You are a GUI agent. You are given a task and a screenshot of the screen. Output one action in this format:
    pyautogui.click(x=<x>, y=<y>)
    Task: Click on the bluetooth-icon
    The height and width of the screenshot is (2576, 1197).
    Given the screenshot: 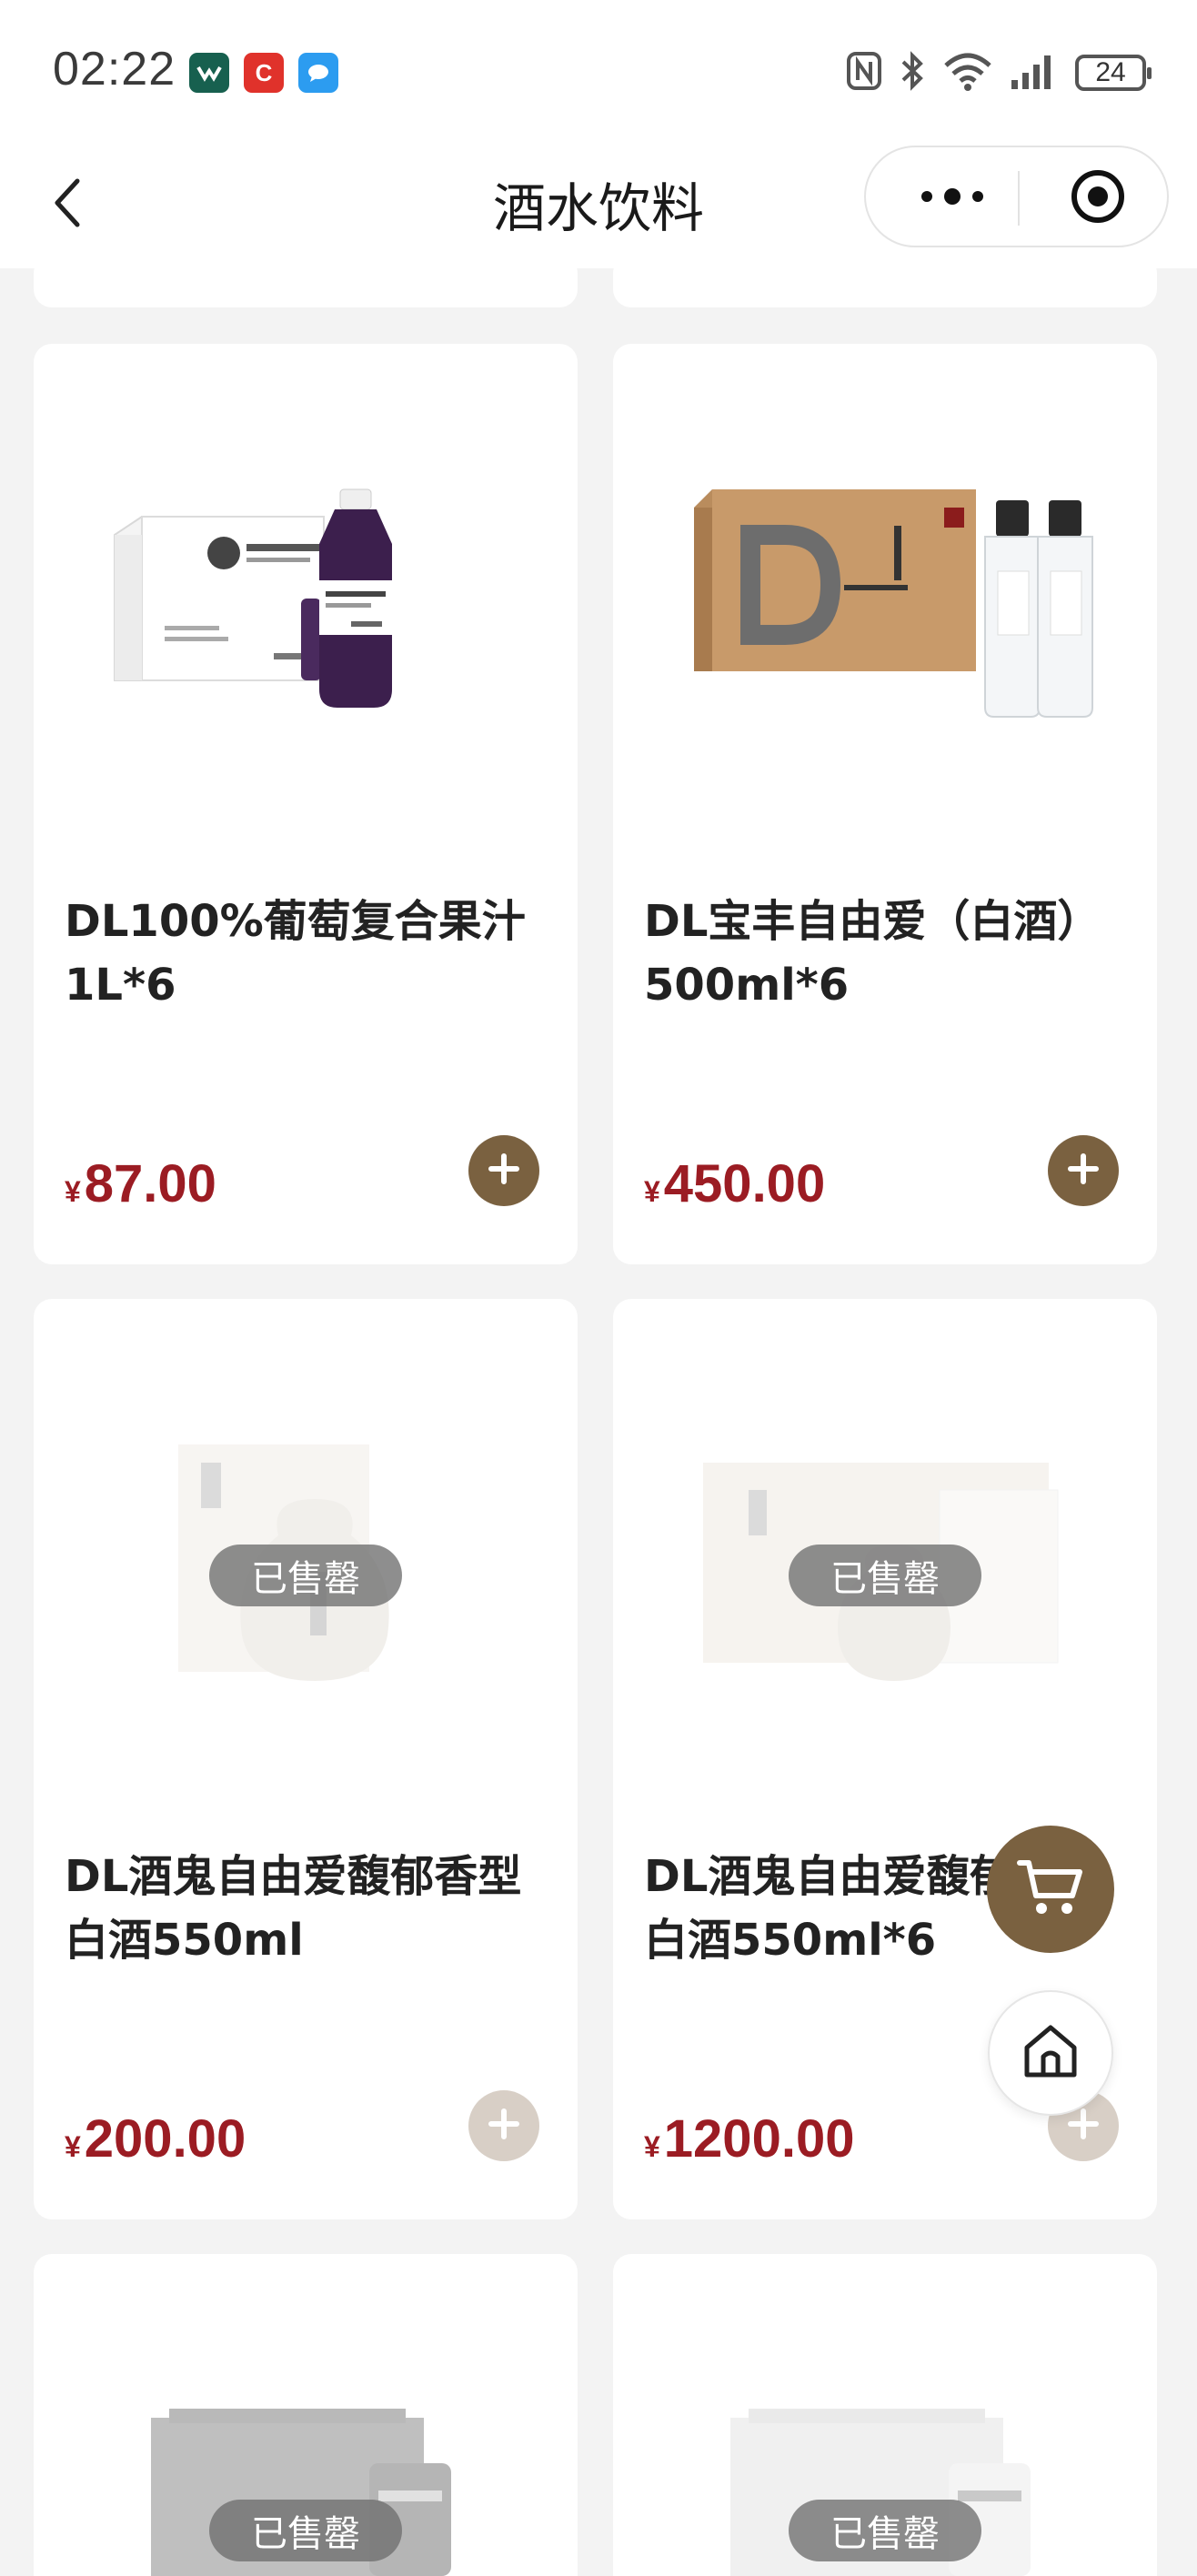 What is the action you would take?
    pyautogui.click(x=912, y=72)
    